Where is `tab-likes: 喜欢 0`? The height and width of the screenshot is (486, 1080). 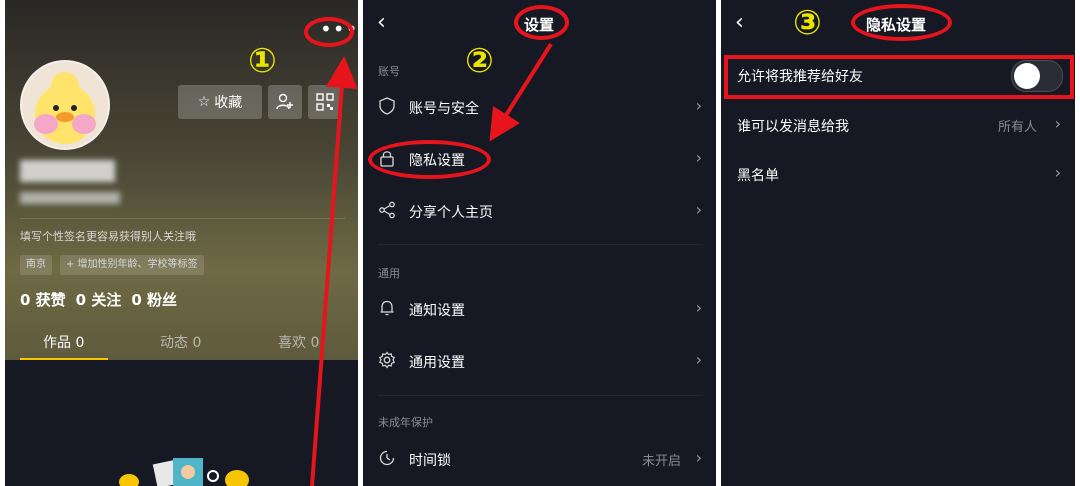
tab-likes: 喜欢 0 is located at coordinates (298, 342).